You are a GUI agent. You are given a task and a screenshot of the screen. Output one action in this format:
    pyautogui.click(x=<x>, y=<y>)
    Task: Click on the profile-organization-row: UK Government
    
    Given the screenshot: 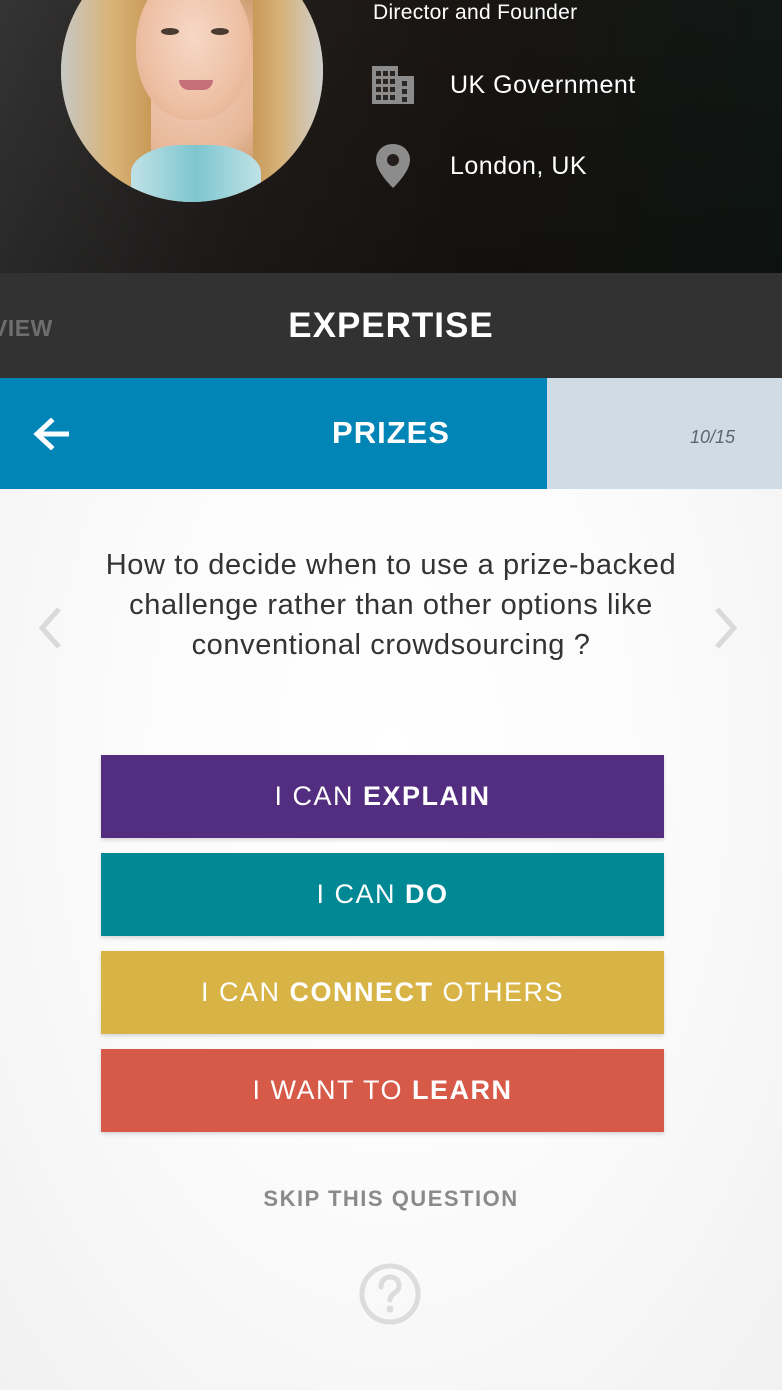 What is the action you would take?
    pyautogui.click(x=503, y=85)
    